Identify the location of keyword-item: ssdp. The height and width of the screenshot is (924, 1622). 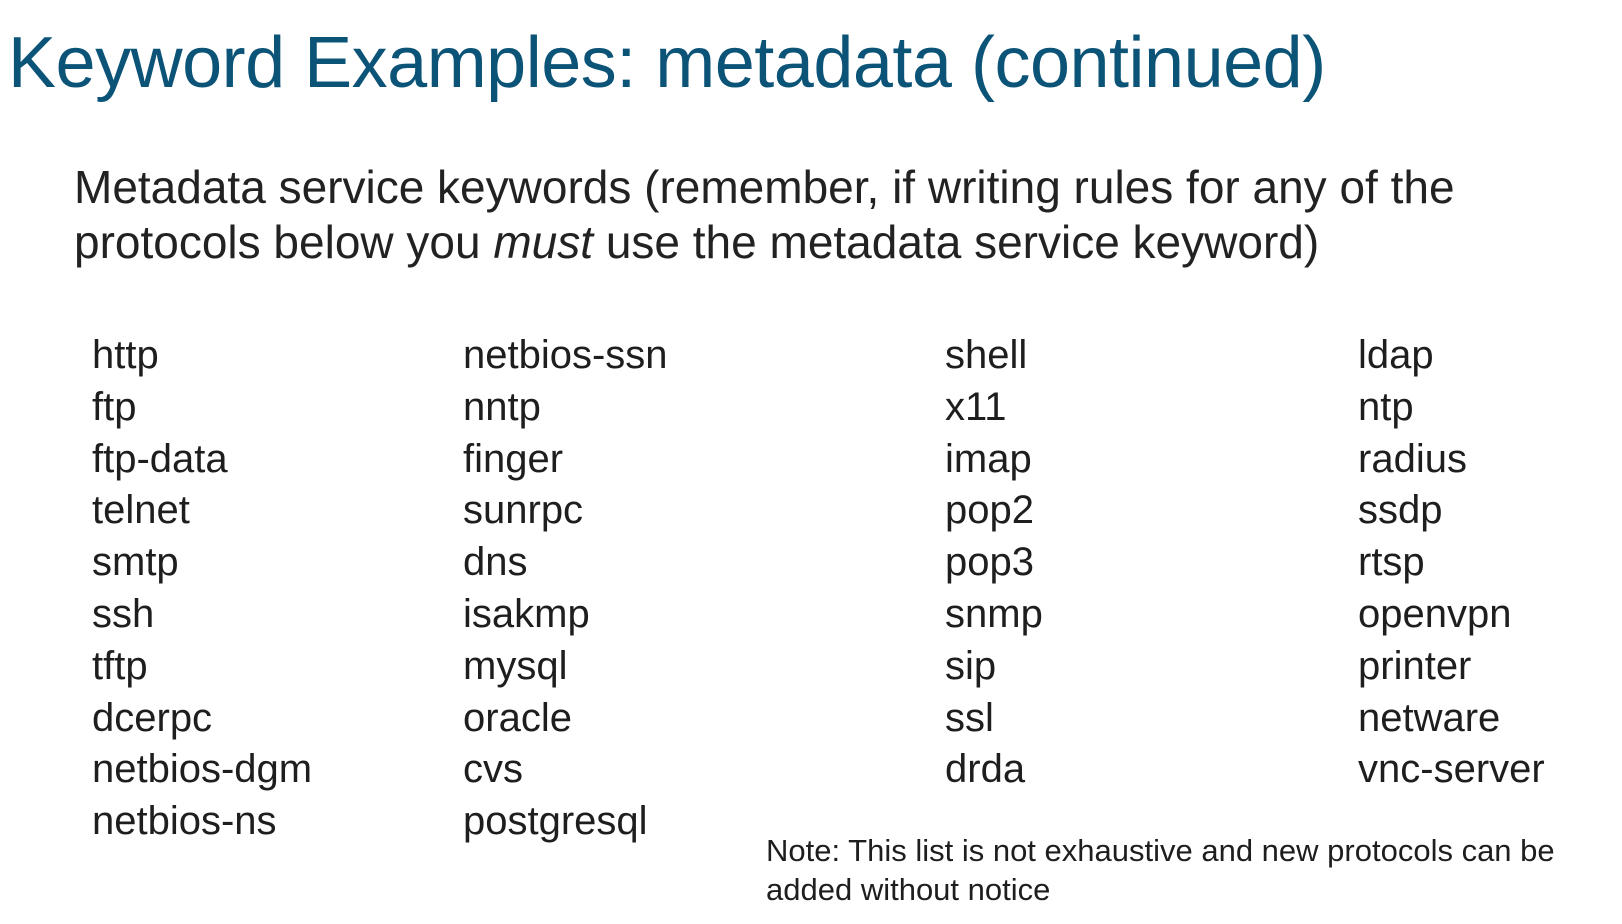
(1400, 510).